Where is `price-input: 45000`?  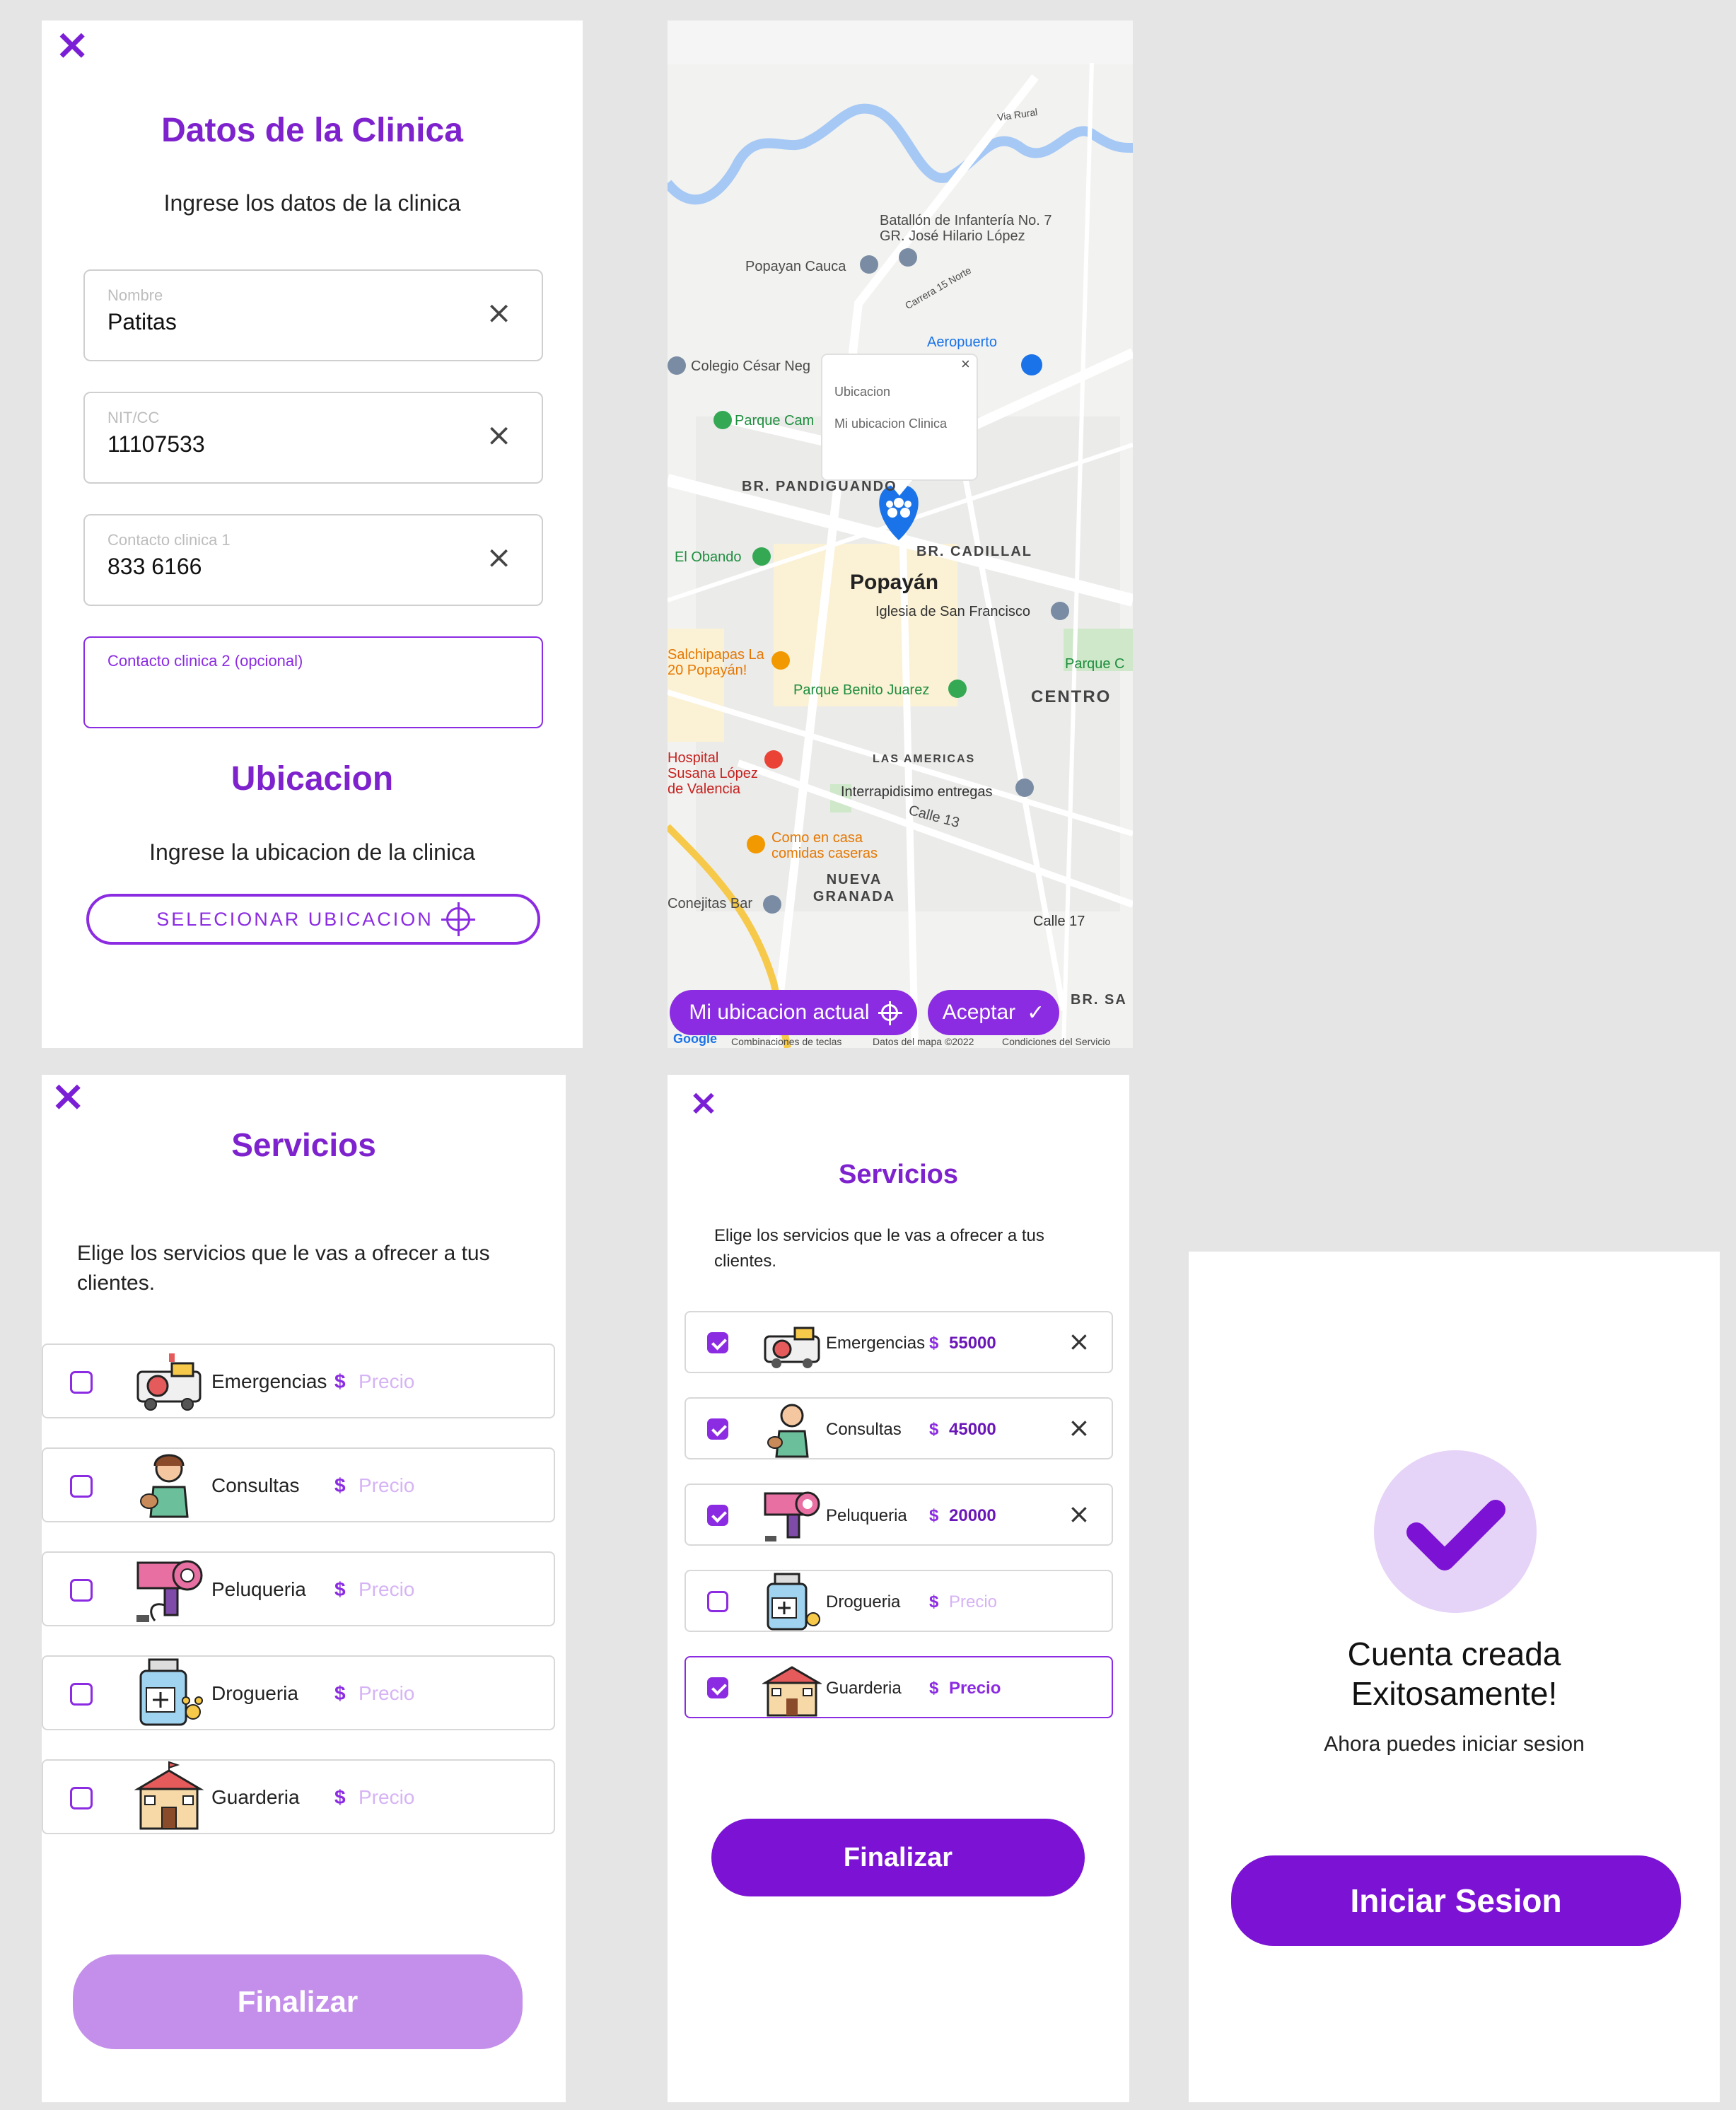 price-input: 45000 is located at coordinates (972, 1430).